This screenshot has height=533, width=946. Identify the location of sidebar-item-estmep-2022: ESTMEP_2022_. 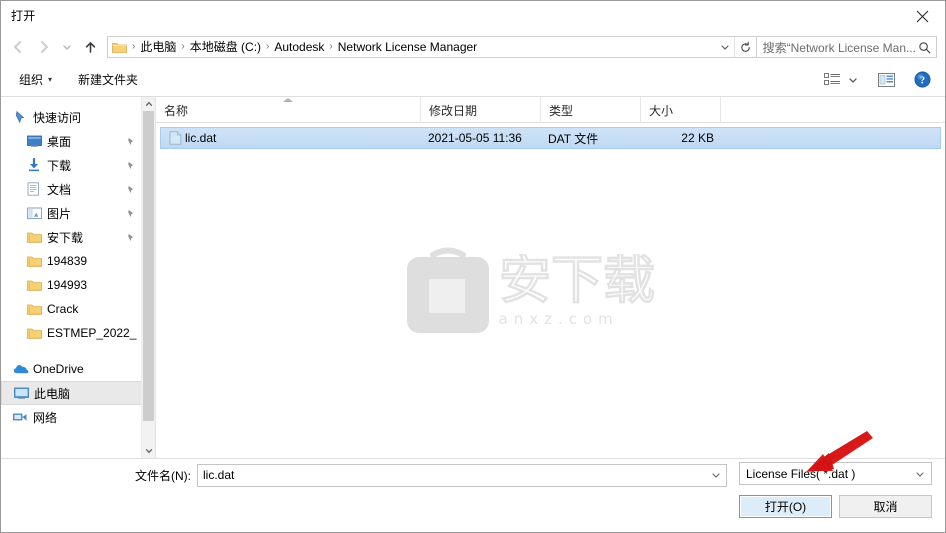
(71, 333).